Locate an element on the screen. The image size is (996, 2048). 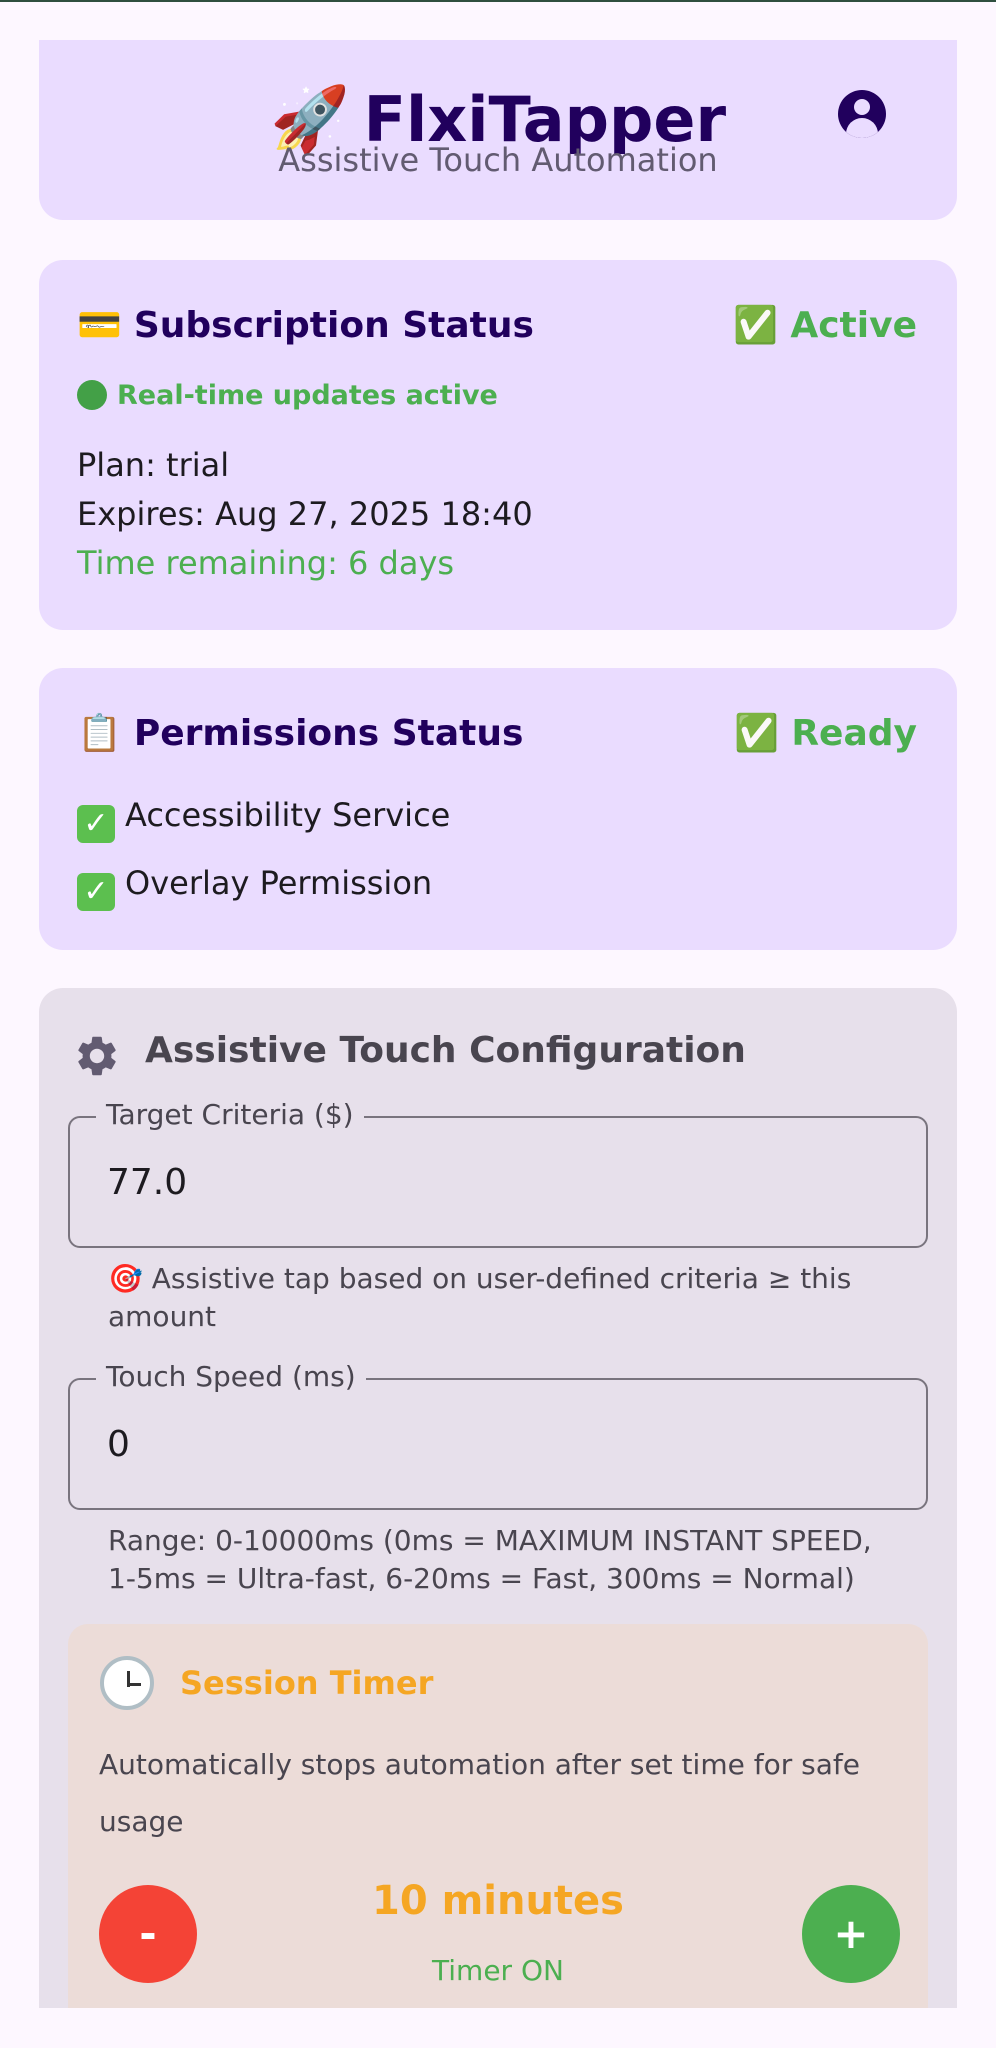
permission-label: Accessibility Service is located at coordinates (288, 815).